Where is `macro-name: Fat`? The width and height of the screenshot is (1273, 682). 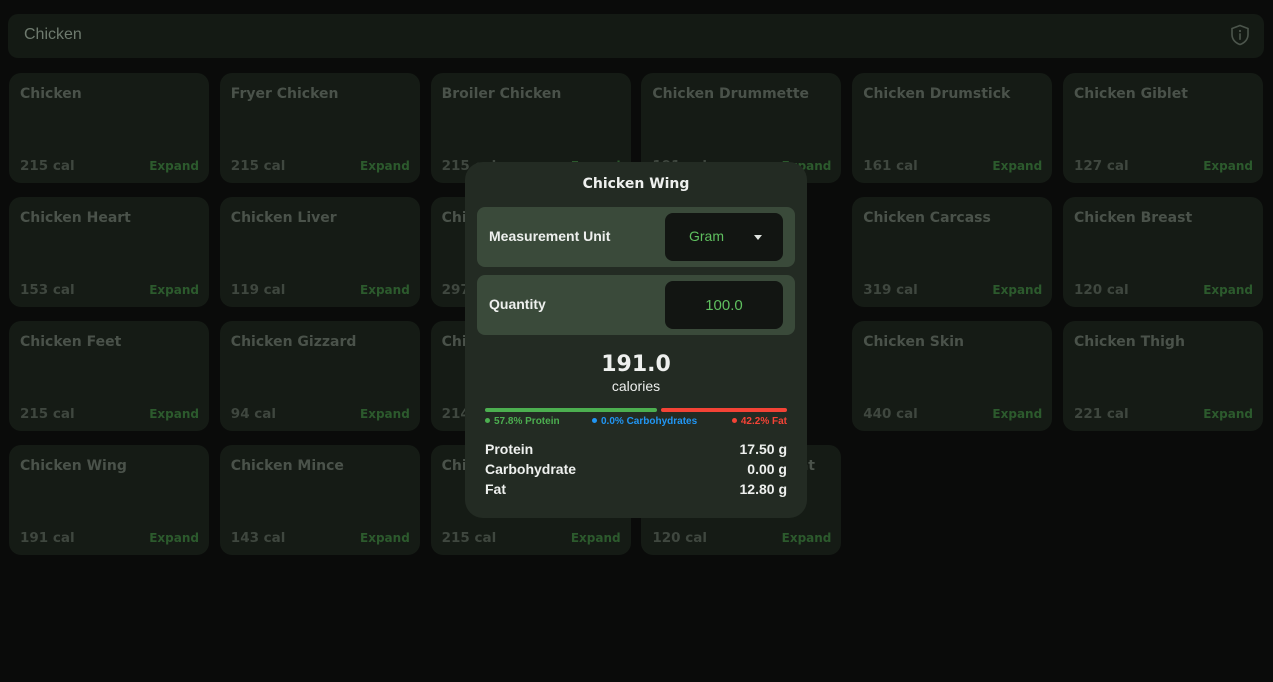 macro-name: Fat is located at coordinates (495, 489).